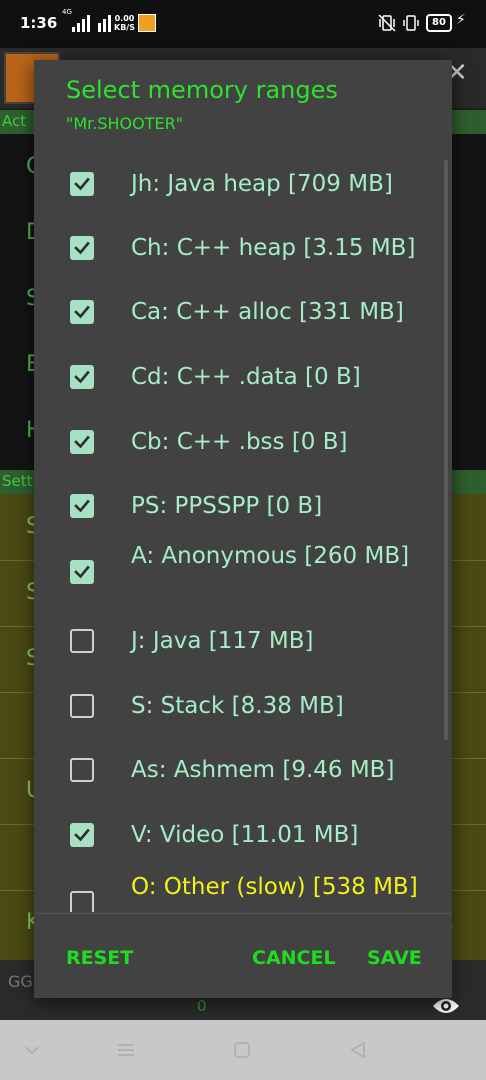  What do you see at coordinates (411, 23) in the screenshot?
I see `vibration-mode-icon` at bounding box center [411, 23].